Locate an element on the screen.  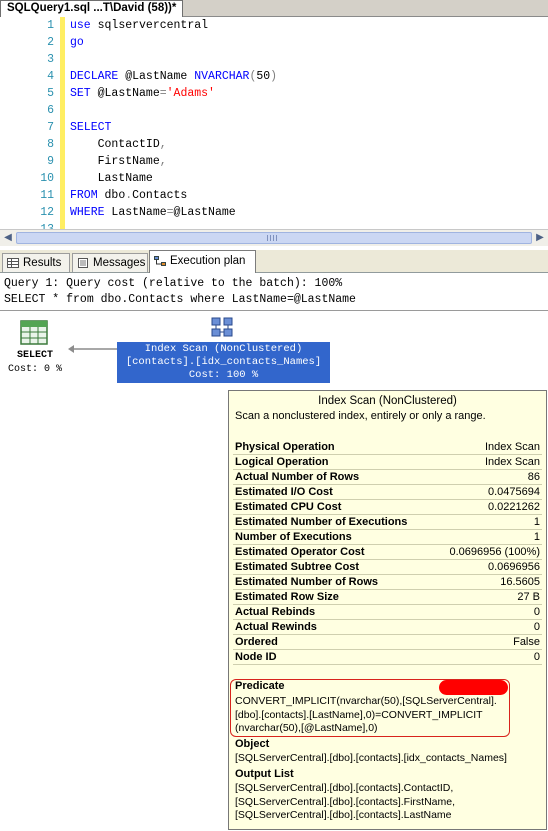
property-value: 0.0221262 is located at coordinates (514, 507).